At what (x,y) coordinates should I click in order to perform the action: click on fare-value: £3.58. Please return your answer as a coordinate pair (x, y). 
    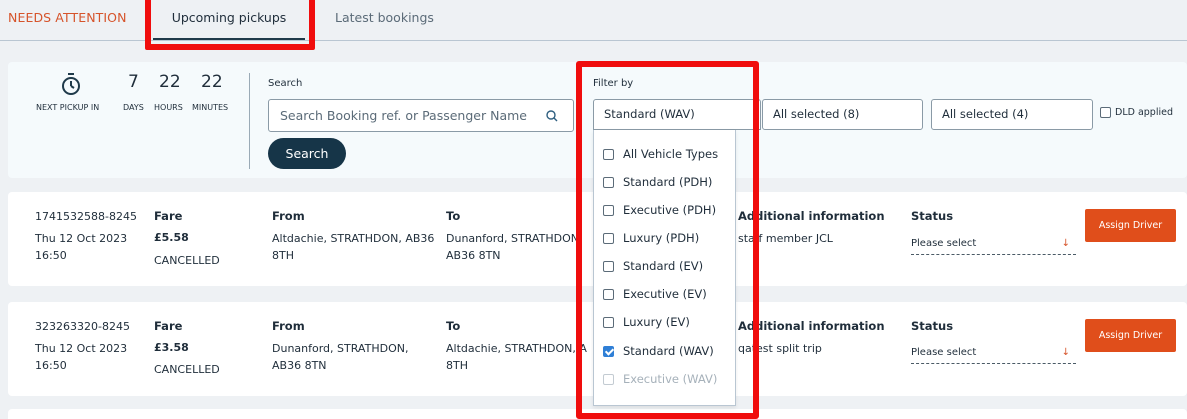
    Looking at the image, I should click on (171, 347).